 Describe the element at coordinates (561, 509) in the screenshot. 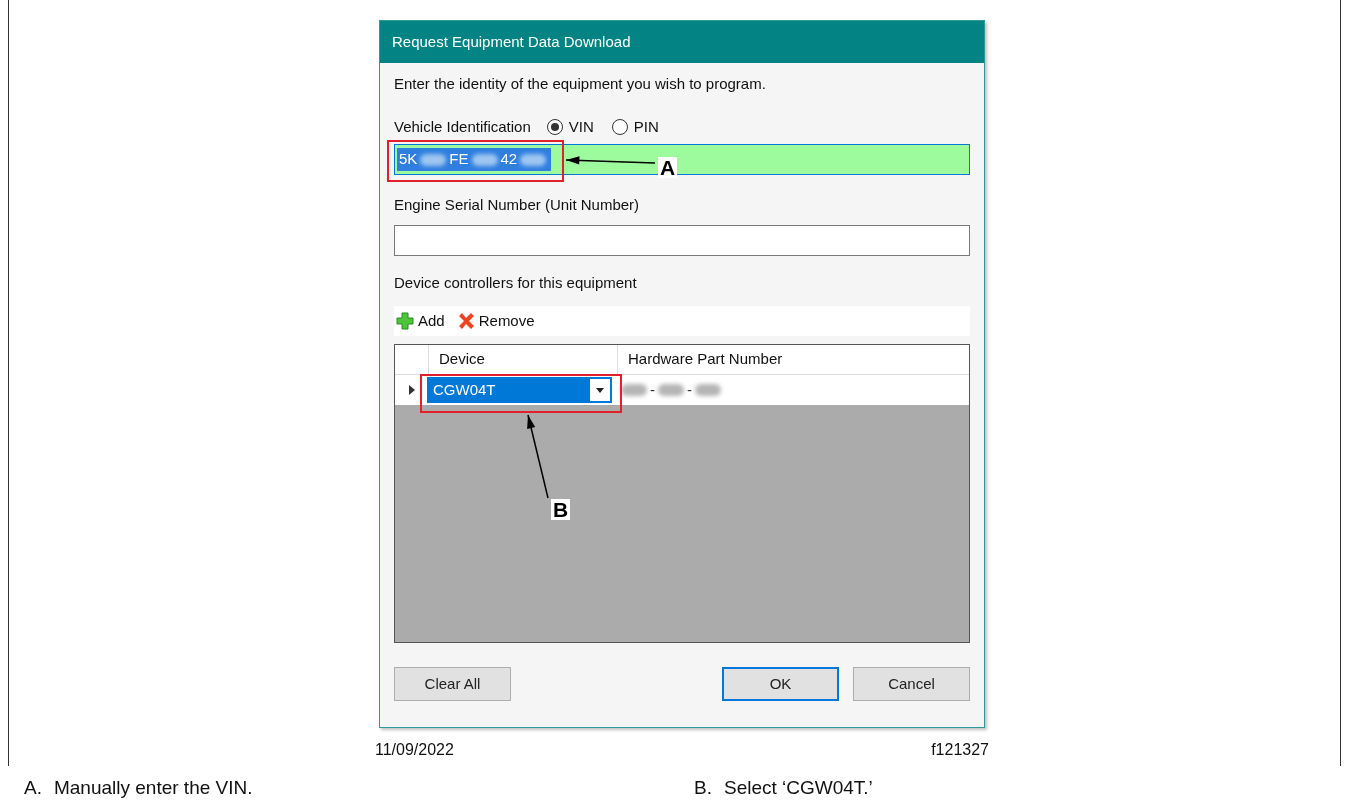

I see `callout-letter: B` at that location.